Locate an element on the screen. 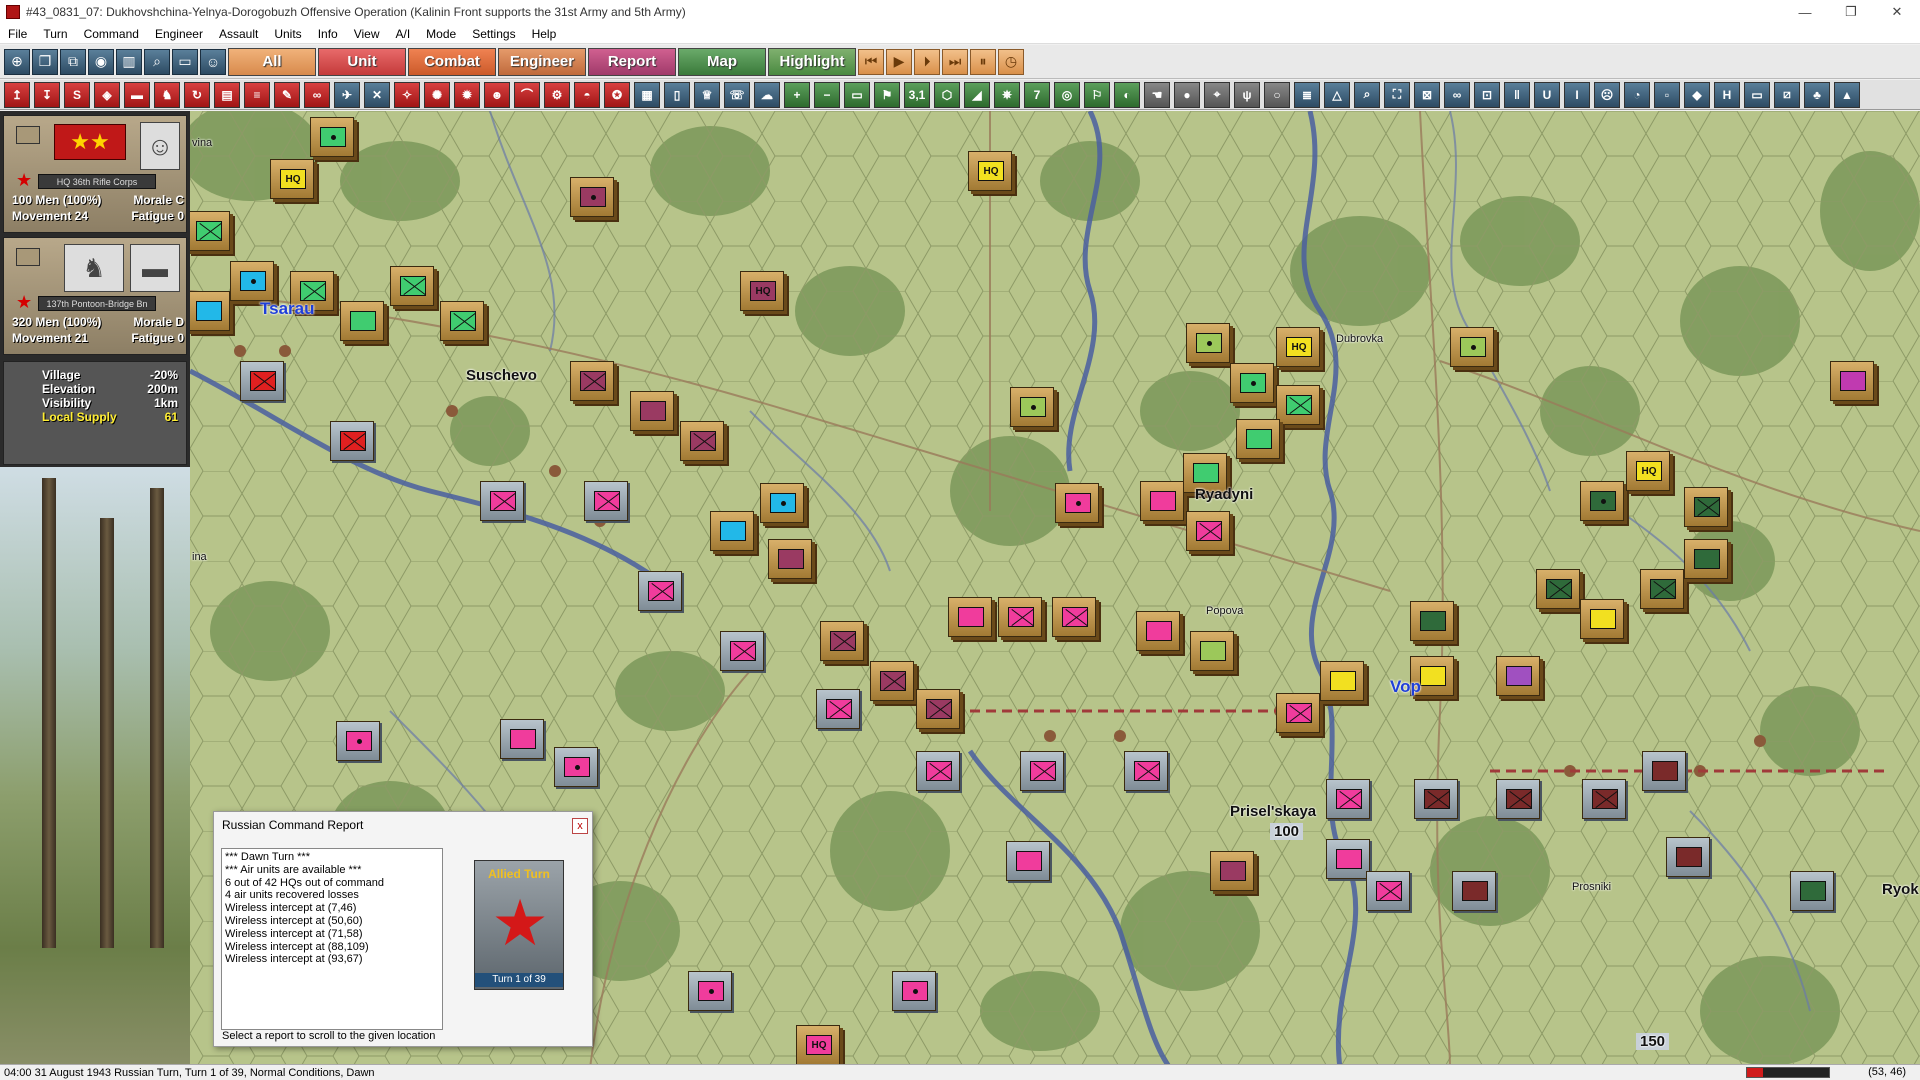  rewind-icon: ⏮ is located at coordinates (871, 61).